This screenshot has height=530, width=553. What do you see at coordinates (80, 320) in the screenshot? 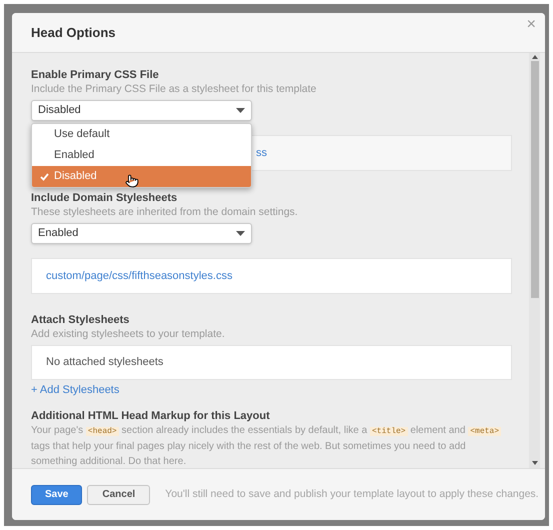
I see `section-heading: Attach Stylesheets` at bounding box center [80, 320].